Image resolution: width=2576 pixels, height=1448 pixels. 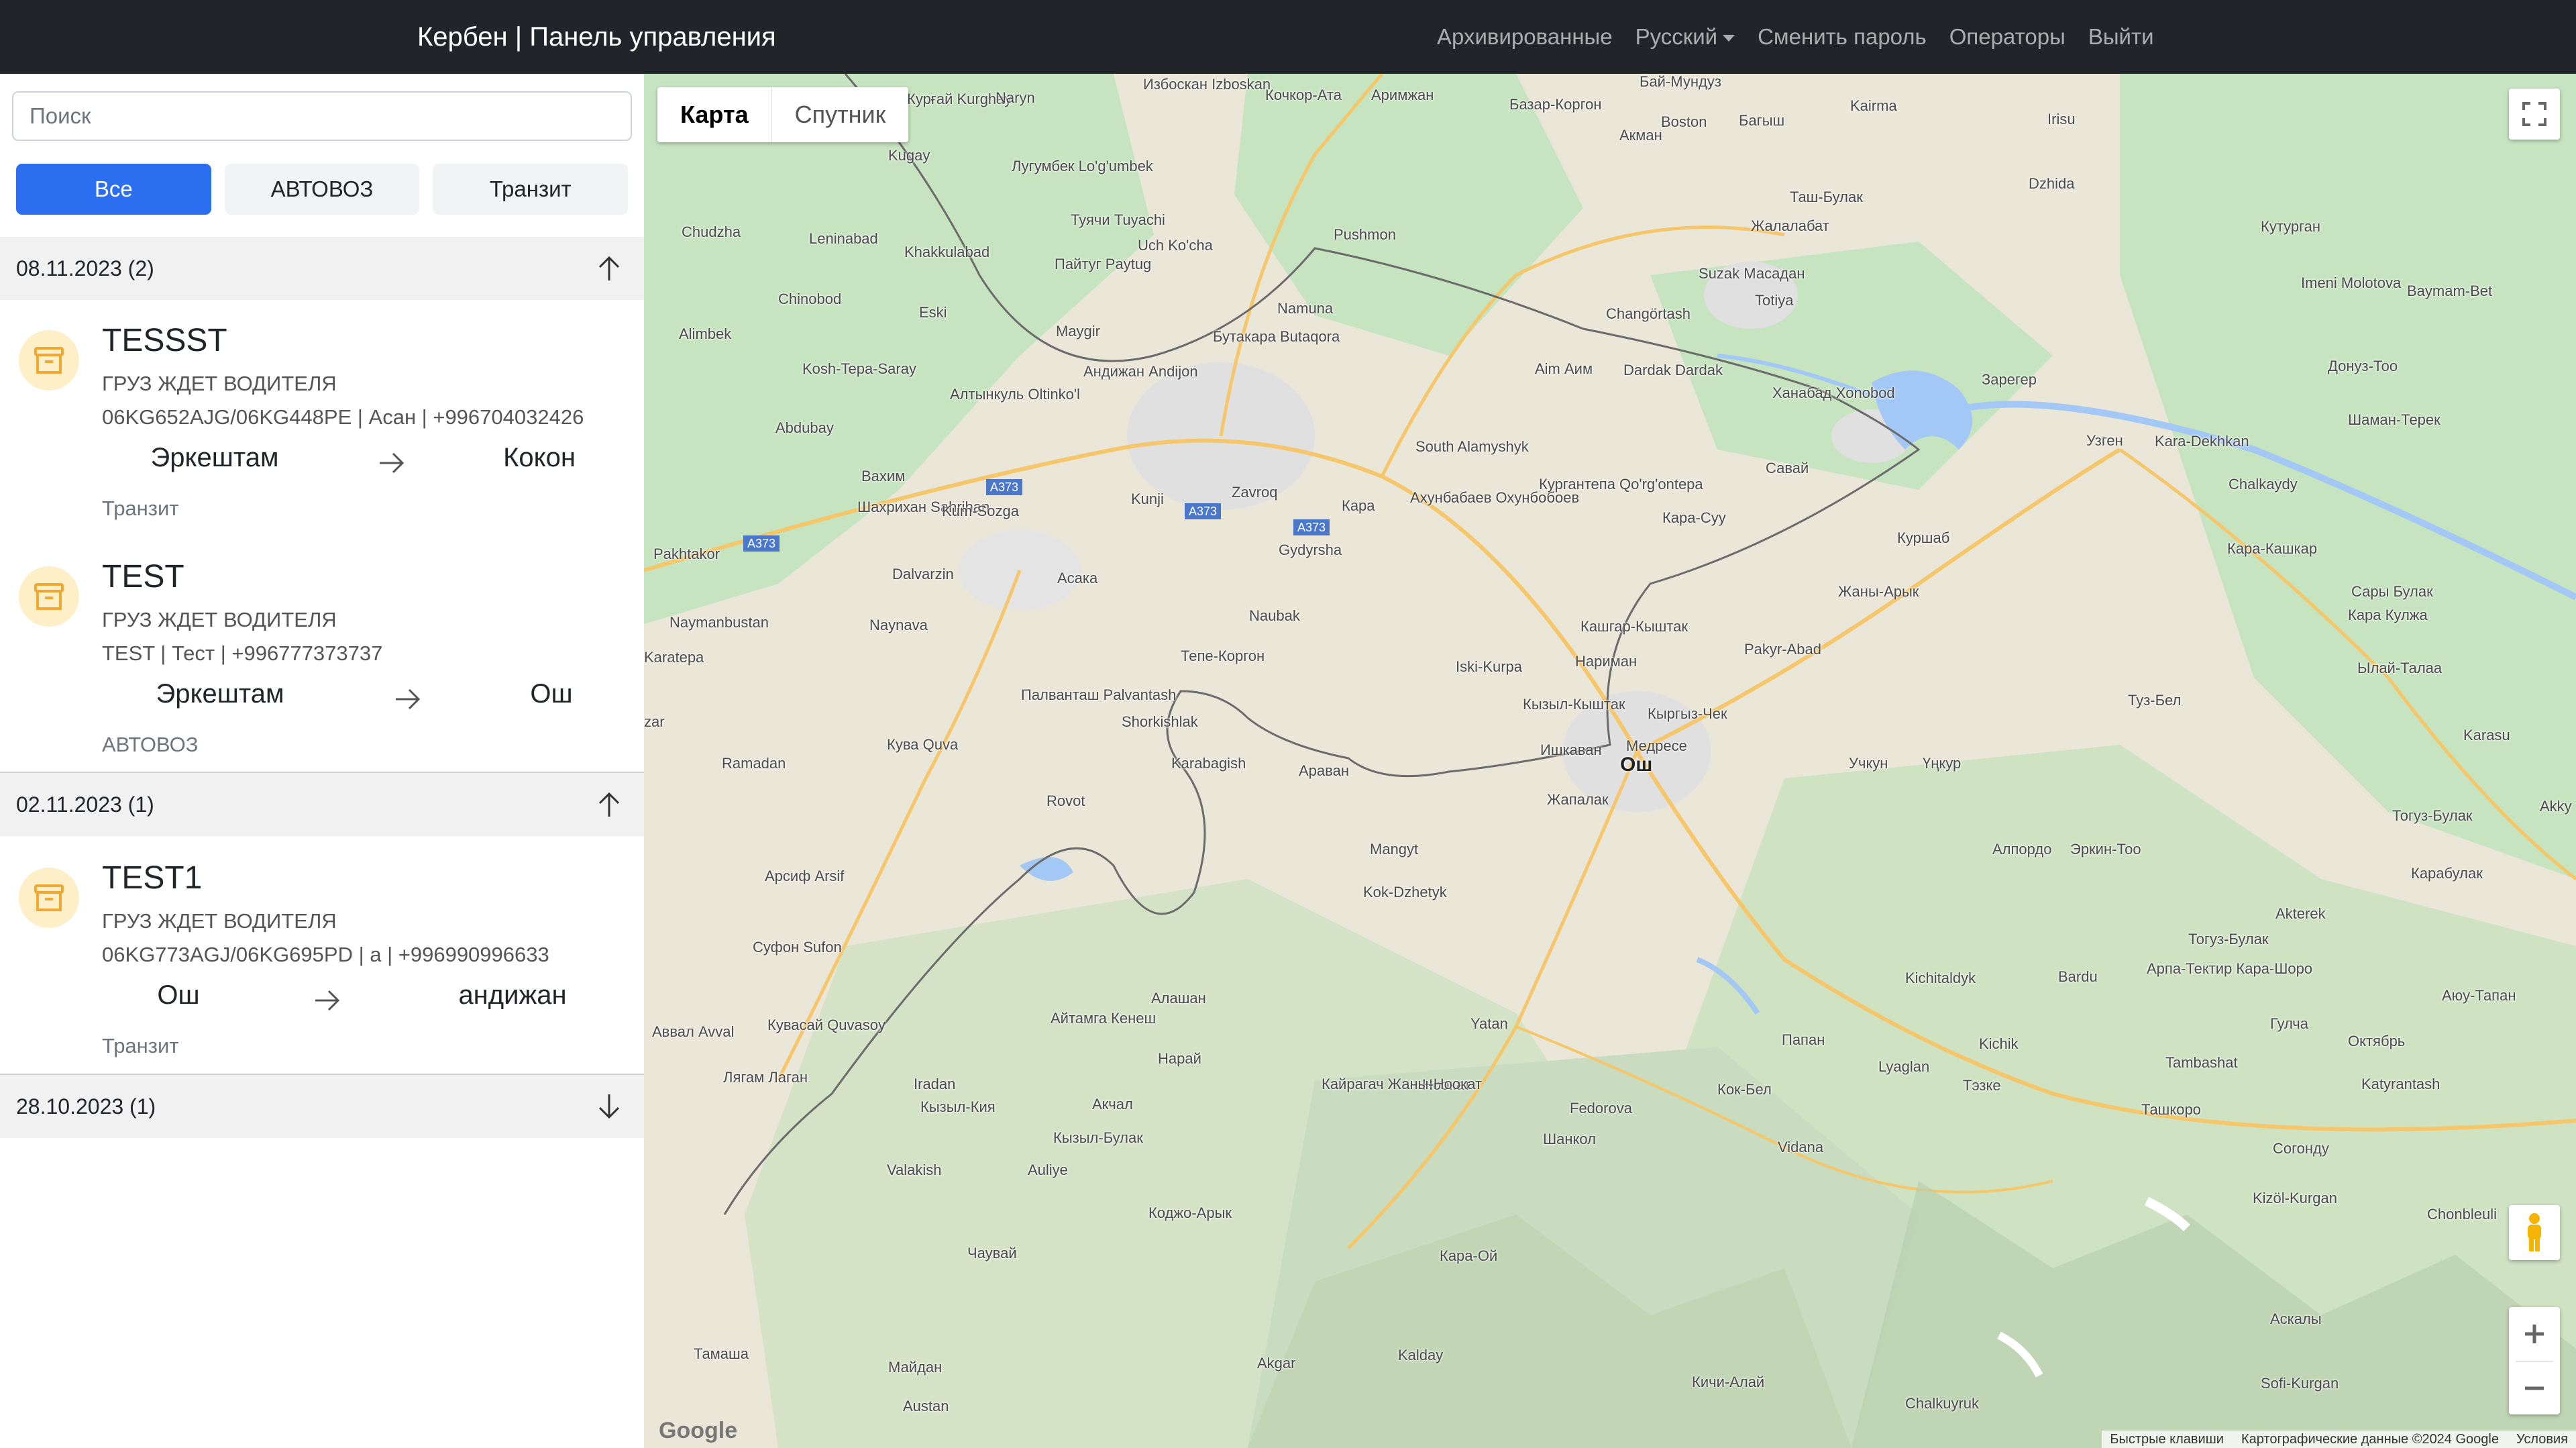 I want to click on map-label-kashgar-kyshtak: Кашгар-Кыштак, so click(x=1634, y=626).